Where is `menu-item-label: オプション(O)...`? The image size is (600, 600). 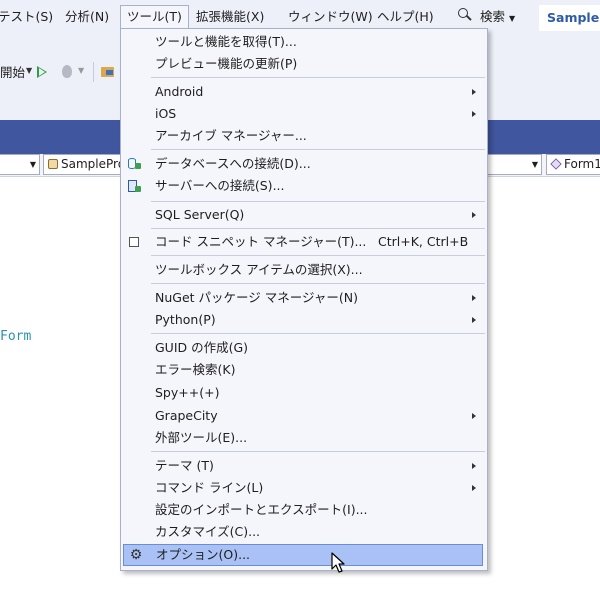 menu-item-label: オプション(O)... is located at coordinates (203, 554).